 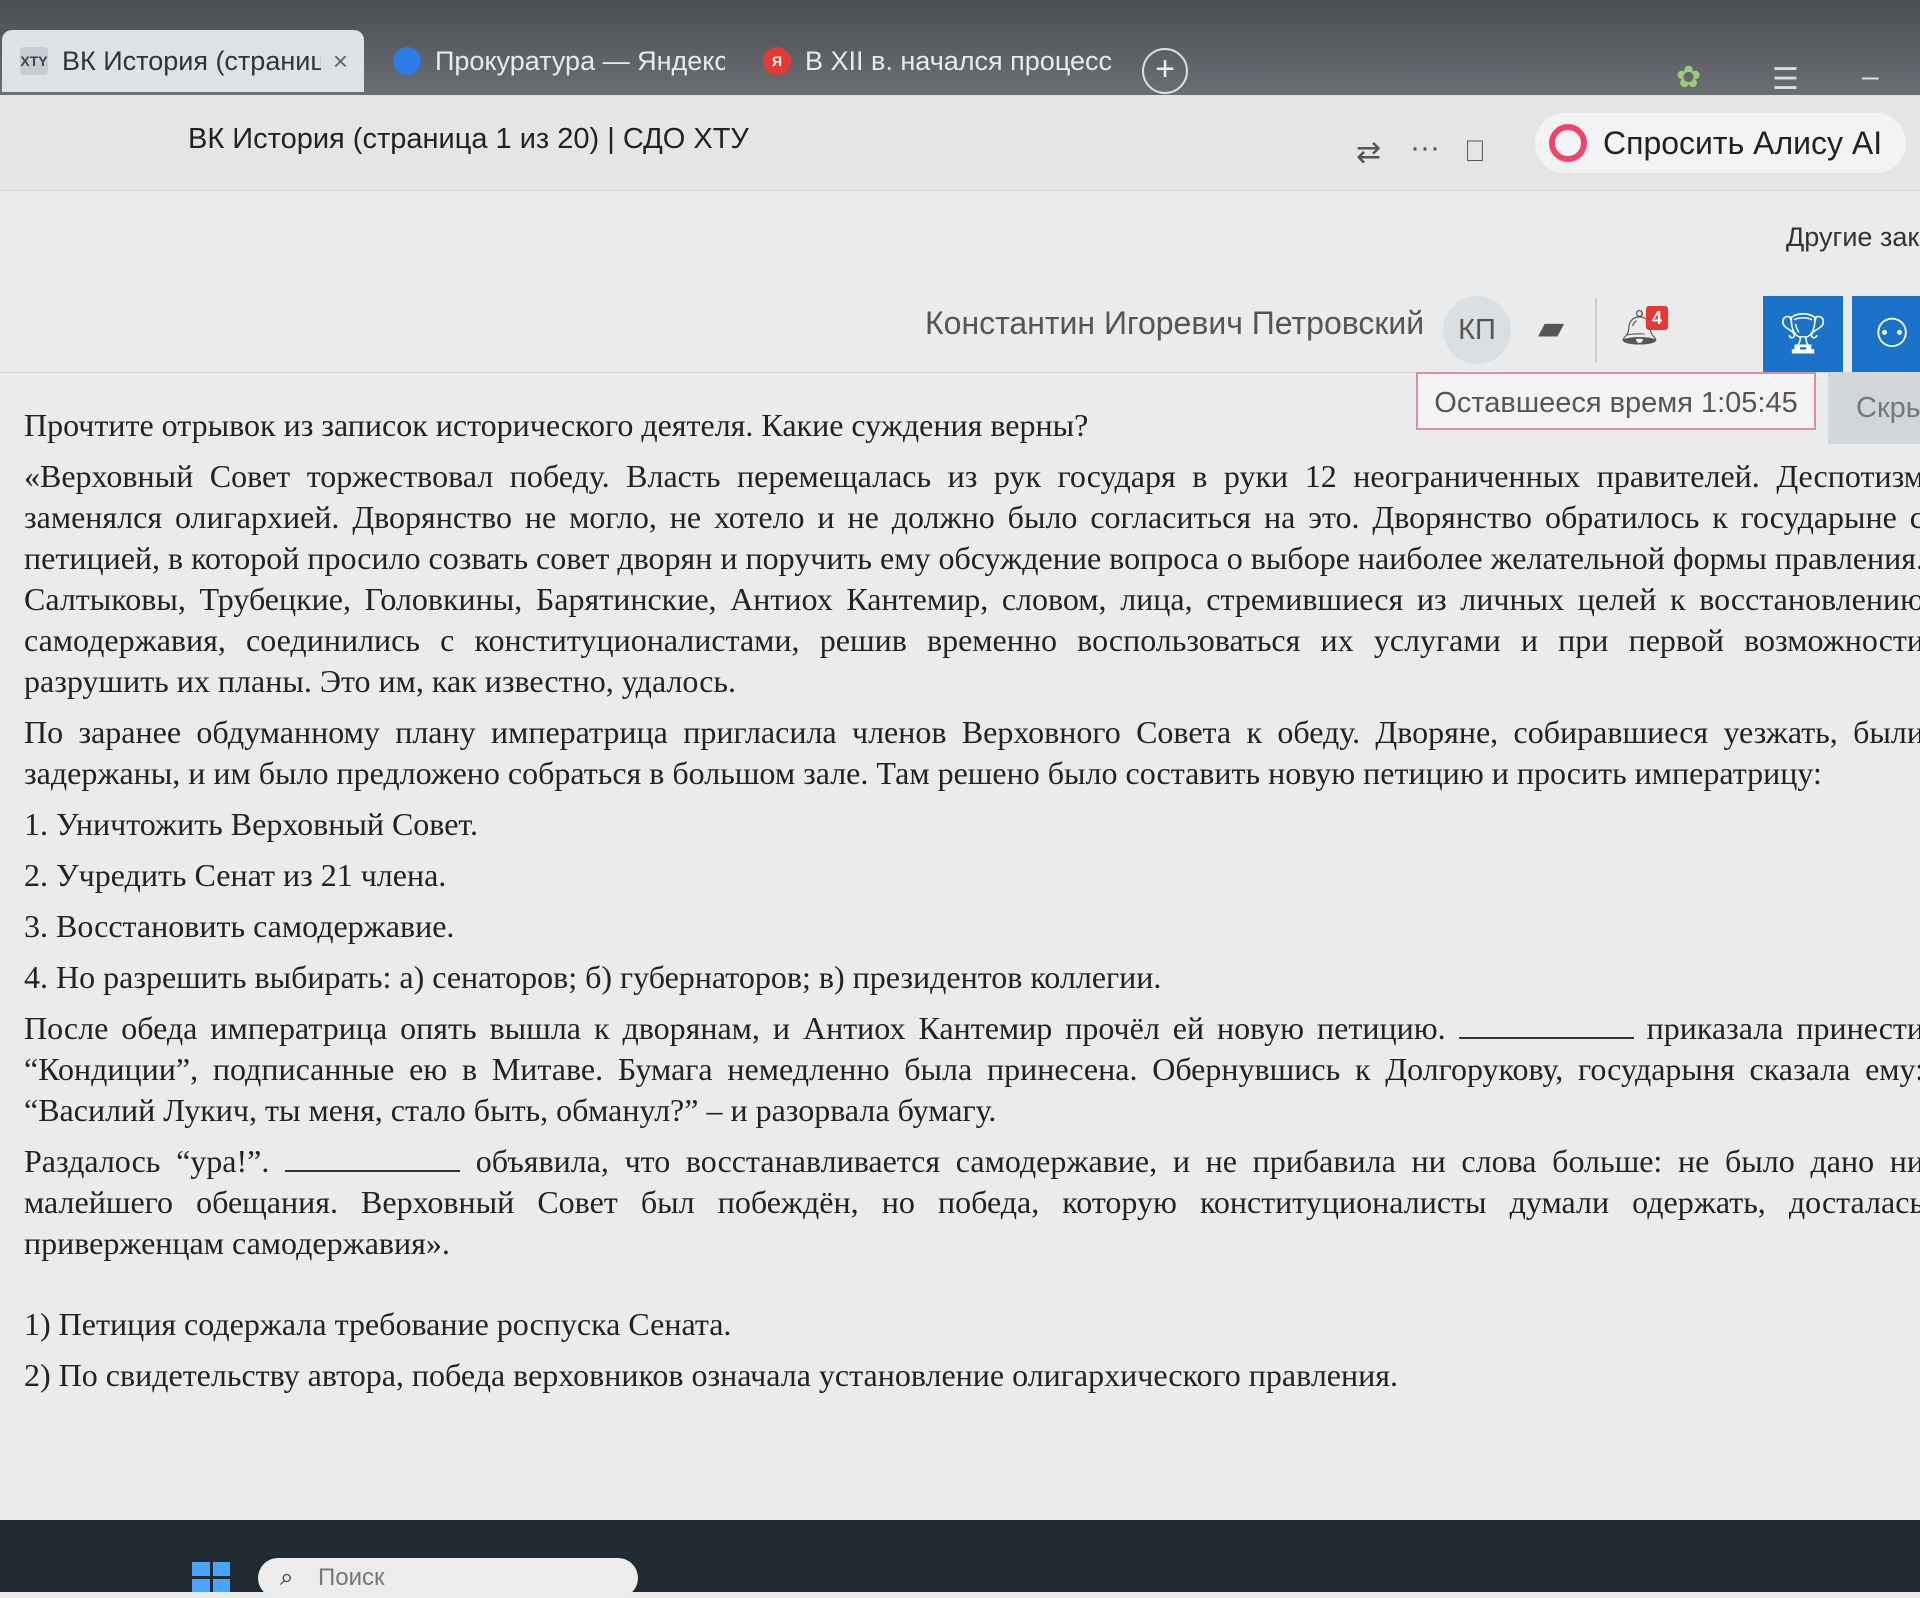 I want to click on tab-vk-history: XTY ВК История (страница ×, so click(x=183, y=61).